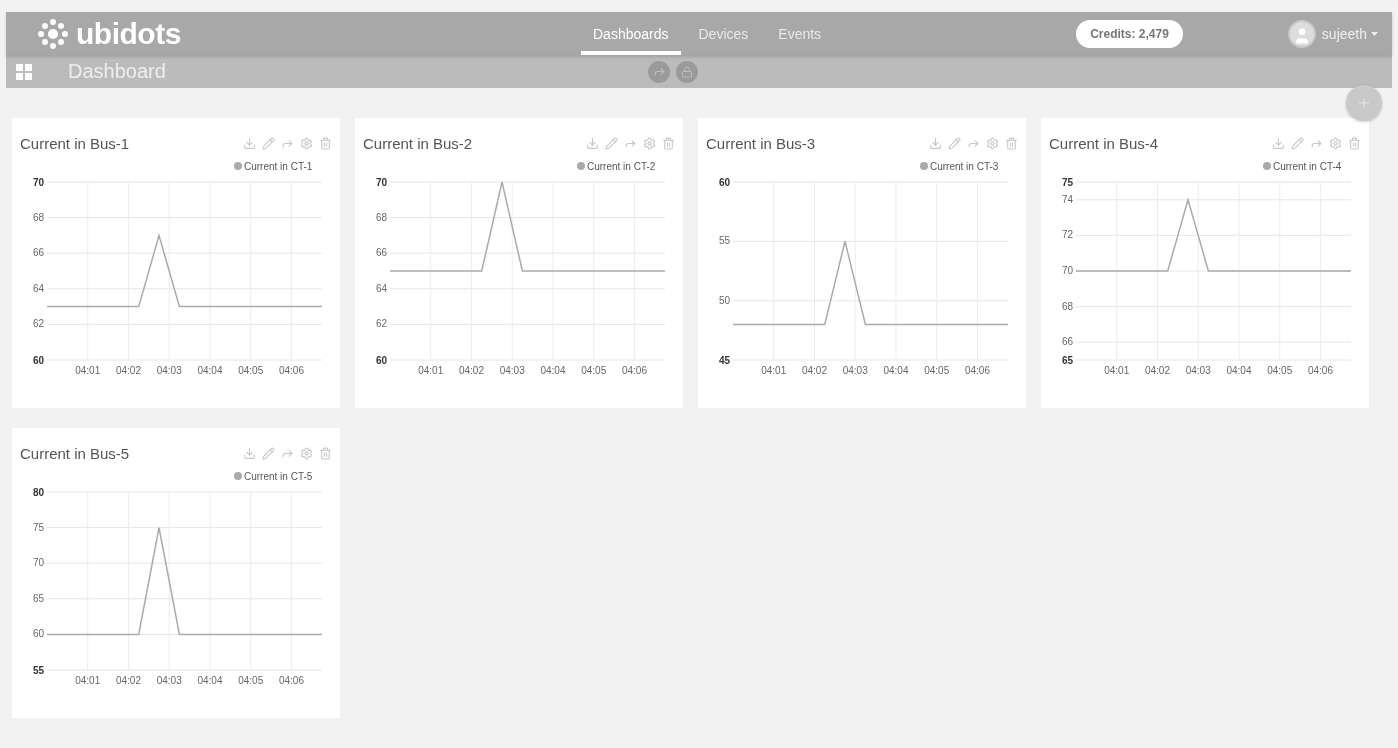  I want to click on grid-icon, so click(24, 71).